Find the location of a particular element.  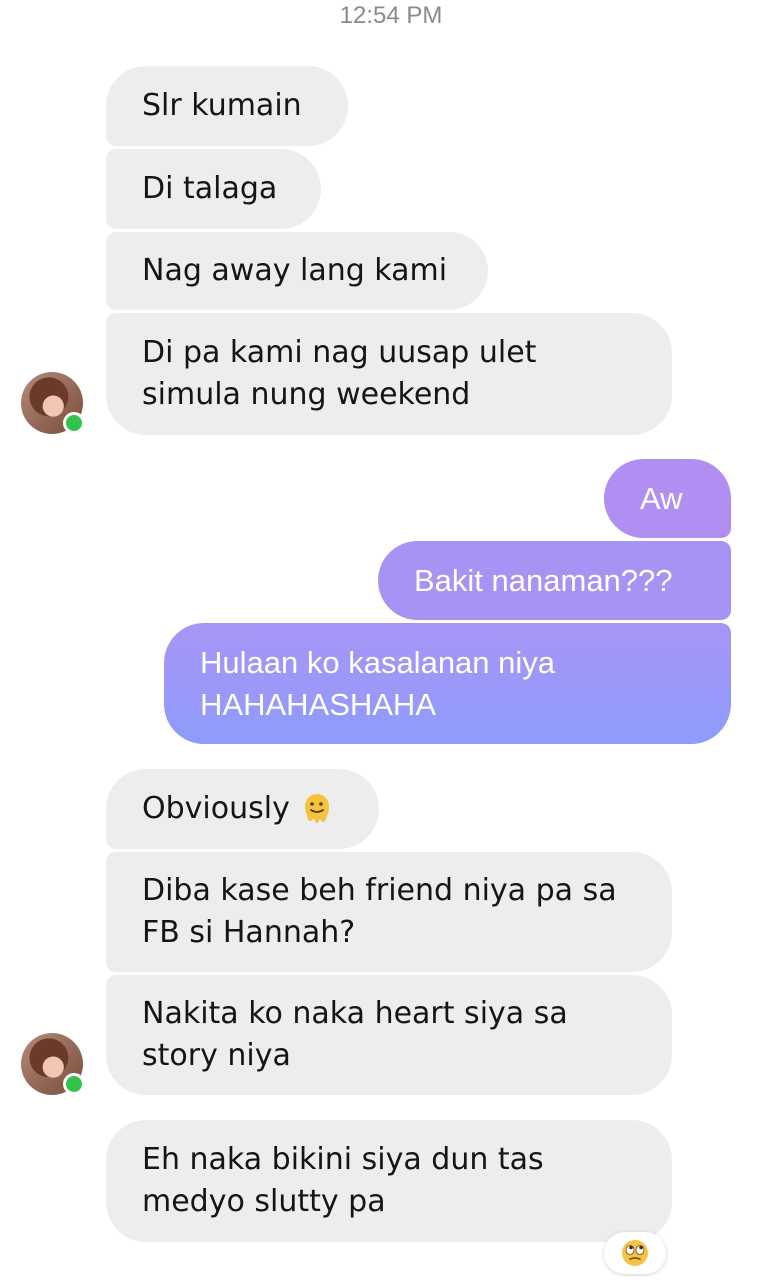

message-text: Aw is located at coordinates (661, 498).